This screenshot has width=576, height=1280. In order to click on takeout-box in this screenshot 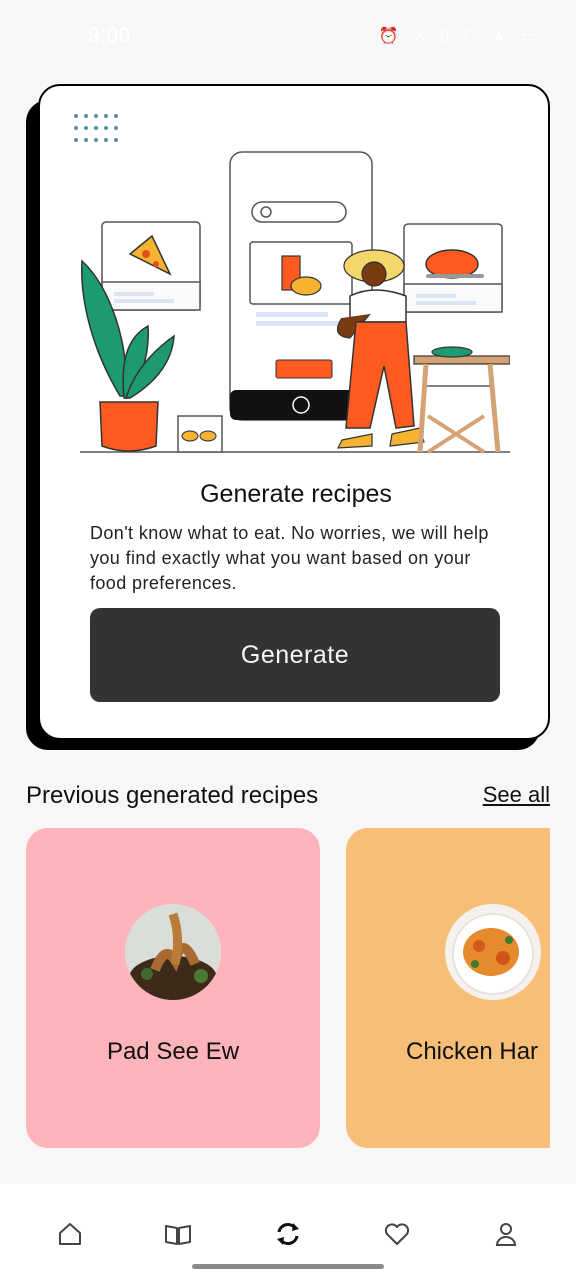, I will do `click(200, 434)`.